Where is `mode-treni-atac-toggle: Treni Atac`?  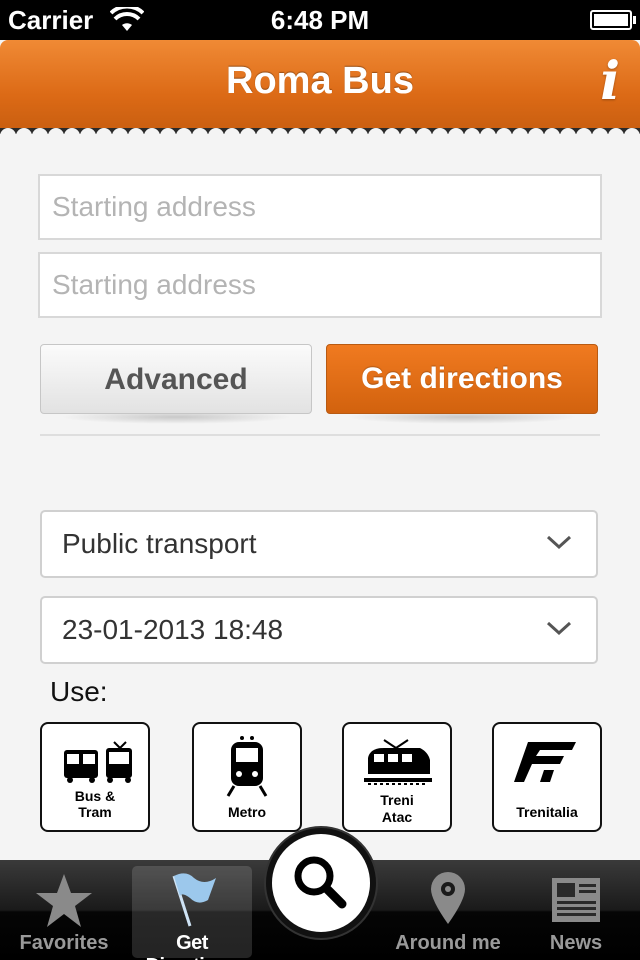 mode-treni-atac-toggle: Treni Atac is located at coordinates (397, 777).